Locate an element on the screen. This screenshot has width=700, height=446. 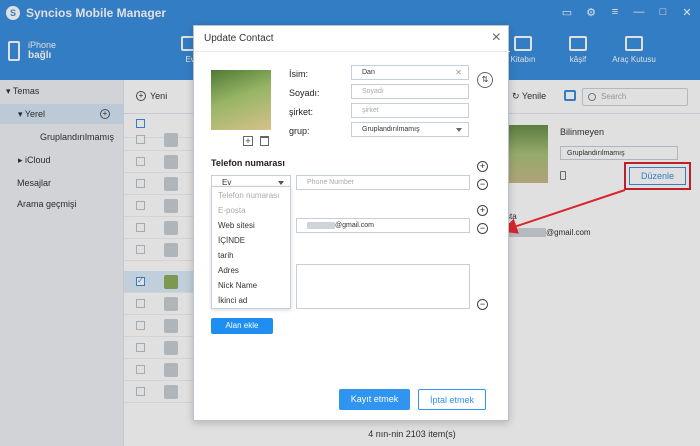
clear-icon: ✕ is located at coordinates (458, 72).